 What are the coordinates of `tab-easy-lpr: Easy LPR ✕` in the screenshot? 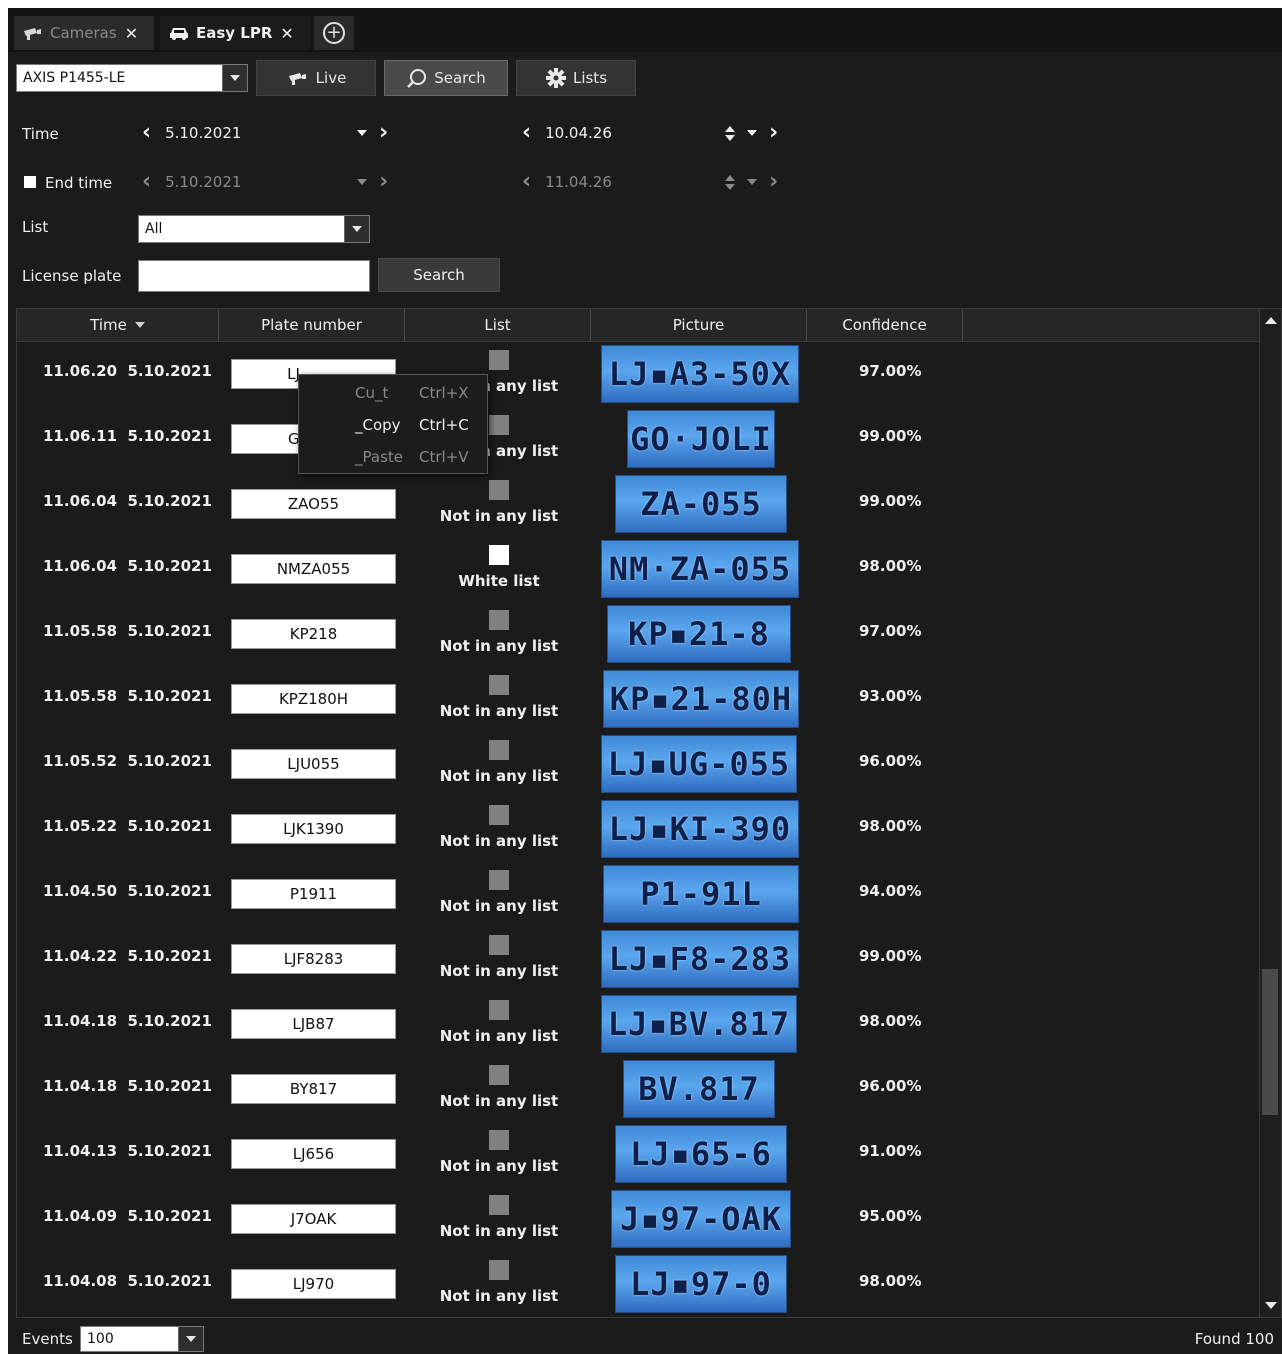 It's located at (235, 33).